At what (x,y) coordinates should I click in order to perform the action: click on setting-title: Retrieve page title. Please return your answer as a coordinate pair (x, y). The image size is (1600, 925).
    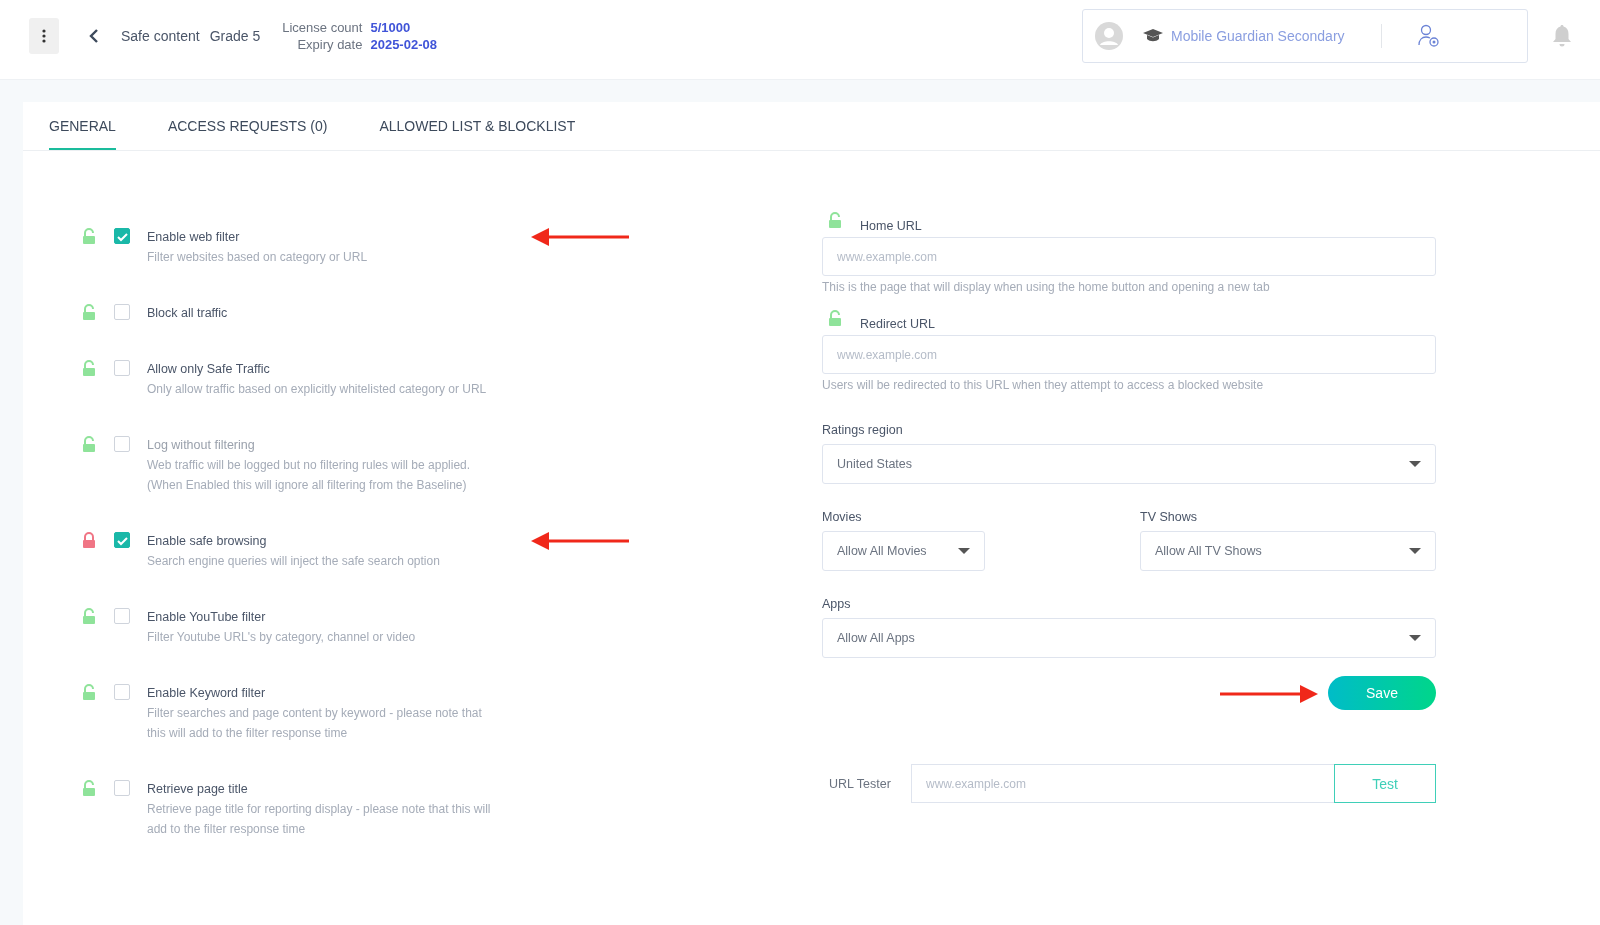
    Looking at the image, I should click on (198, 789).